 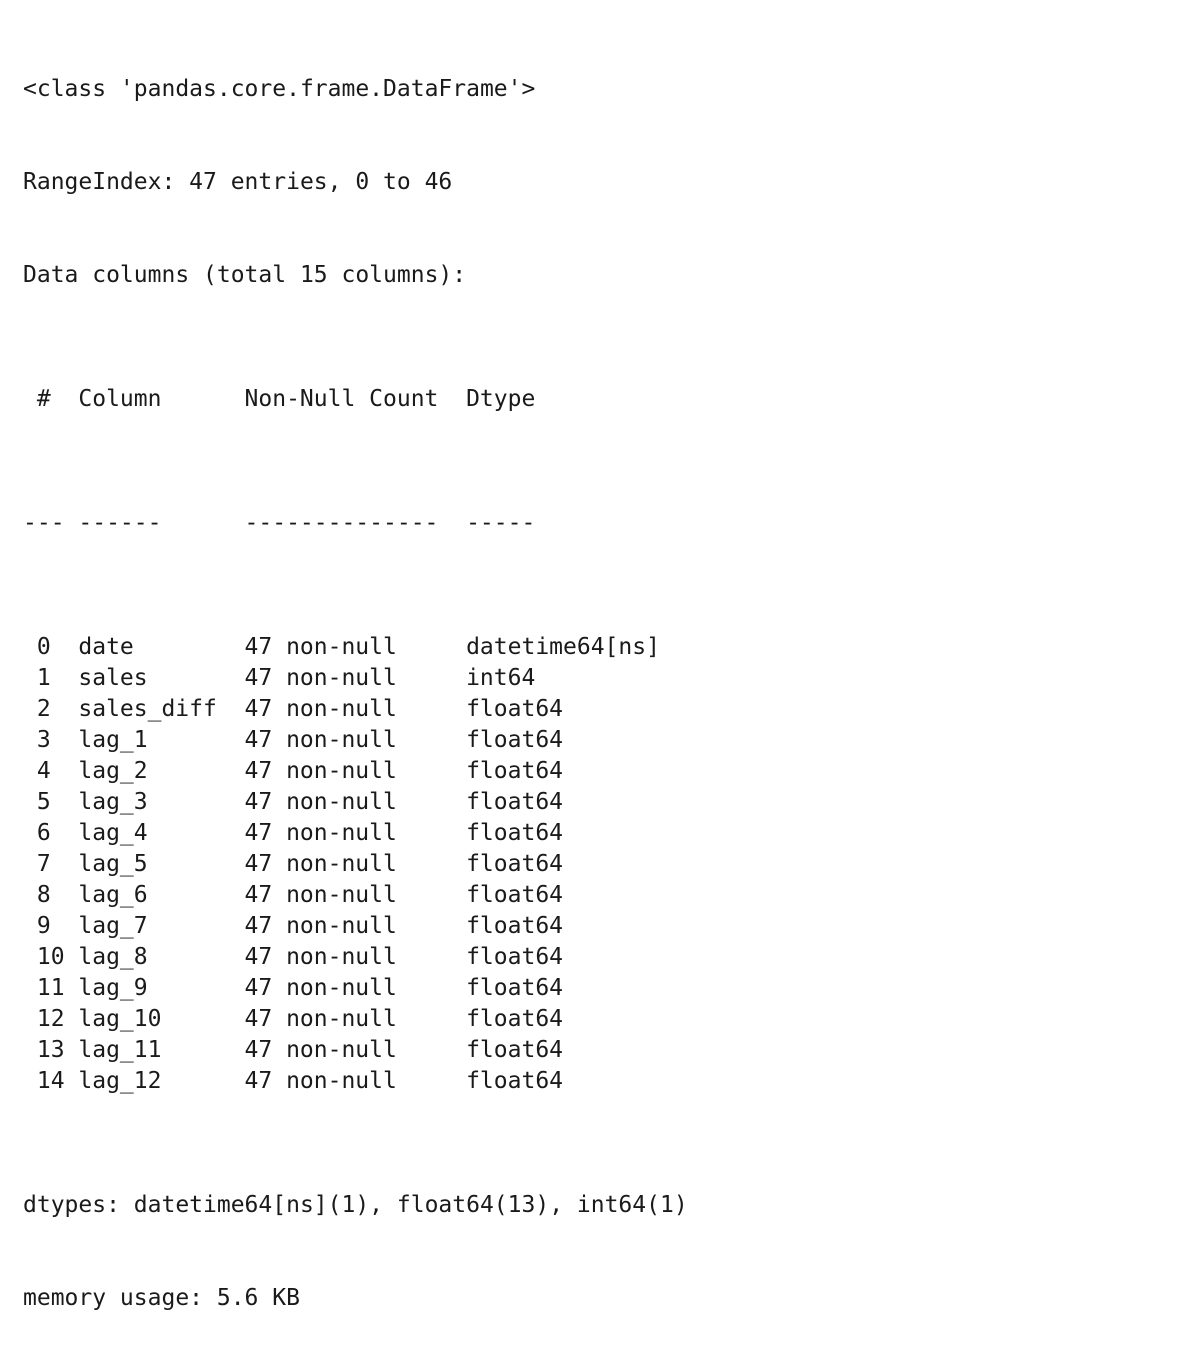 What do you see at coordinates (44, 988) in the screenshot?
I see `row-index: 11` at bounding box center [44, 988].